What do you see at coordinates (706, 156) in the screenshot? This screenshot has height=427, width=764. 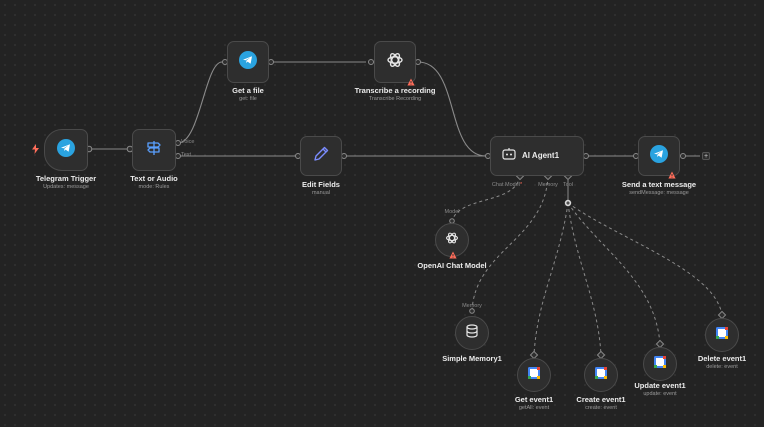 I see `add-node-plus-icon: +` at bounding box center [706, 156].